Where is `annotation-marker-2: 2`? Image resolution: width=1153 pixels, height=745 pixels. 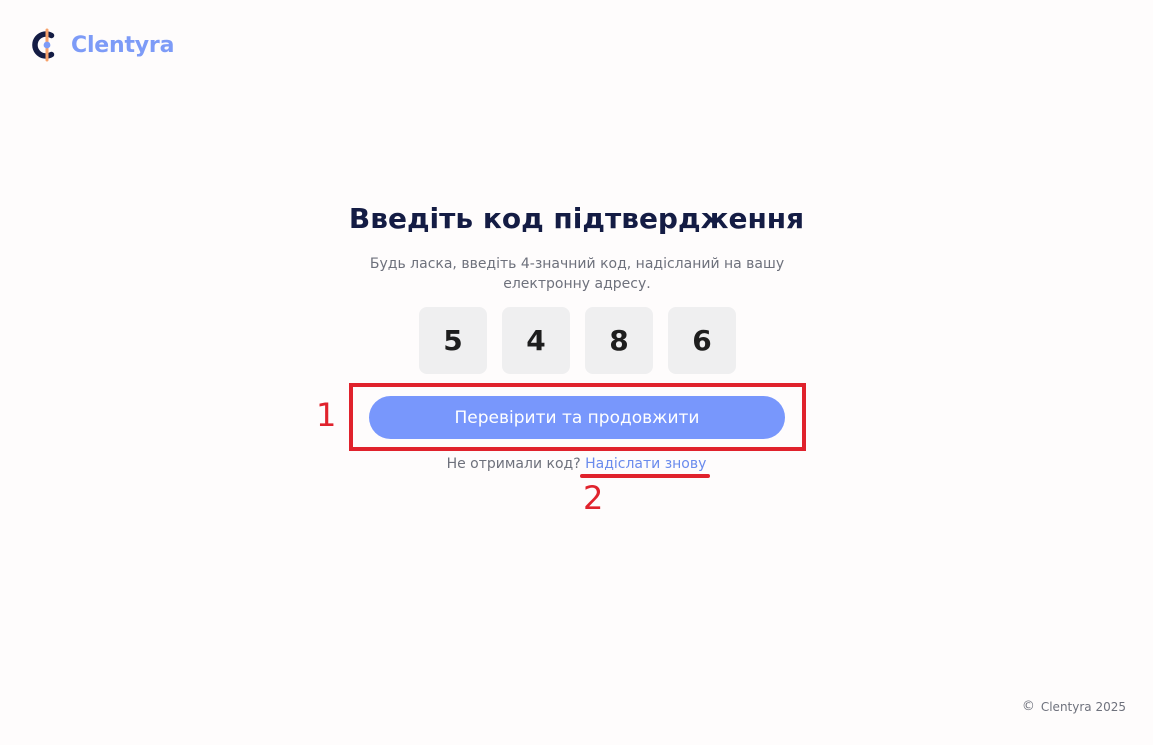
annotation-marker-2: 2 is located at coordinates (593, 498).